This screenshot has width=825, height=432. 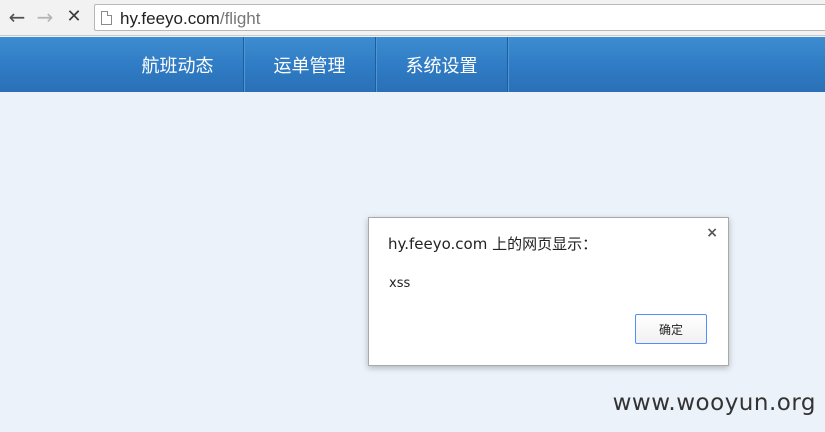 I want to click on nav-item-waybill-management: 运单管理, so click(x=310, y=64).